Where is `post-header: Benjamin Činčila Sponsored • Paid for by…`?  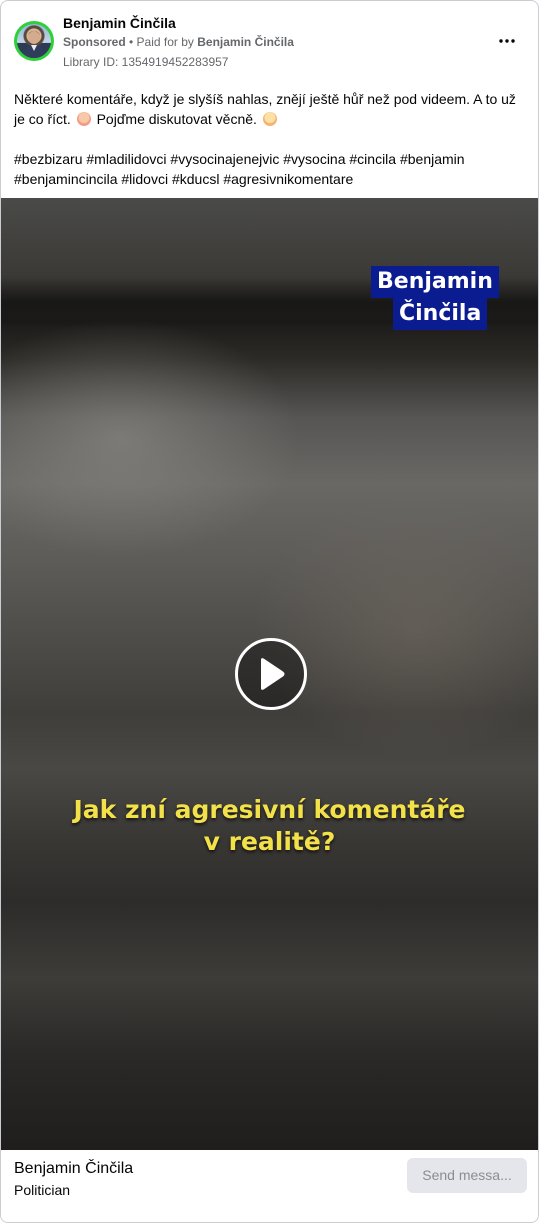 post-header: Benjamin Činčila Sponsored • Paid for by… is located at coordinates (269, 41).